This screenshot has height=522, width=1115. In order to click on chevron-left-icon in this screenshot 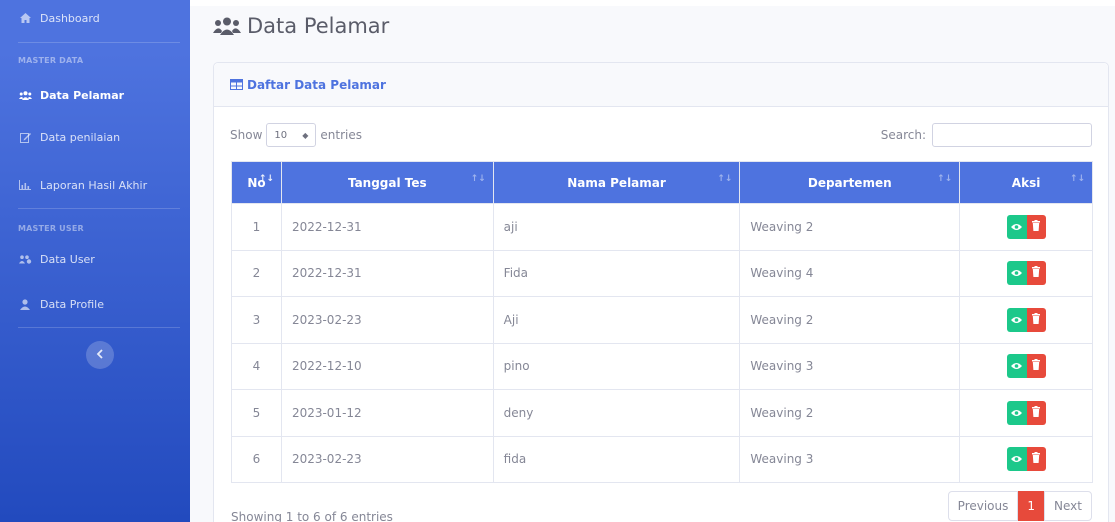, I will do `click(100, 355)`.